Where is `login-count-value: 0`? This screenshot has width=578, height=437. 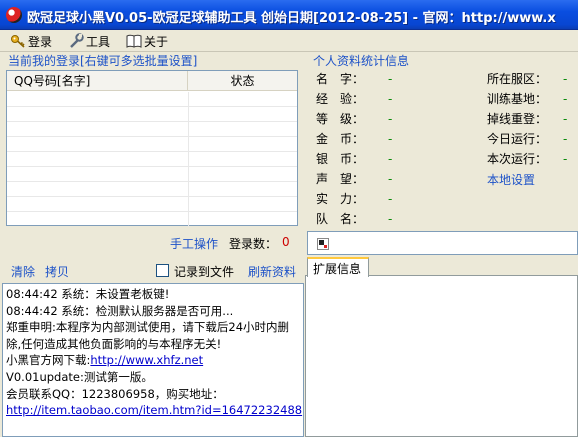
login-count-value: 0 is located at coordinates (286, 242).